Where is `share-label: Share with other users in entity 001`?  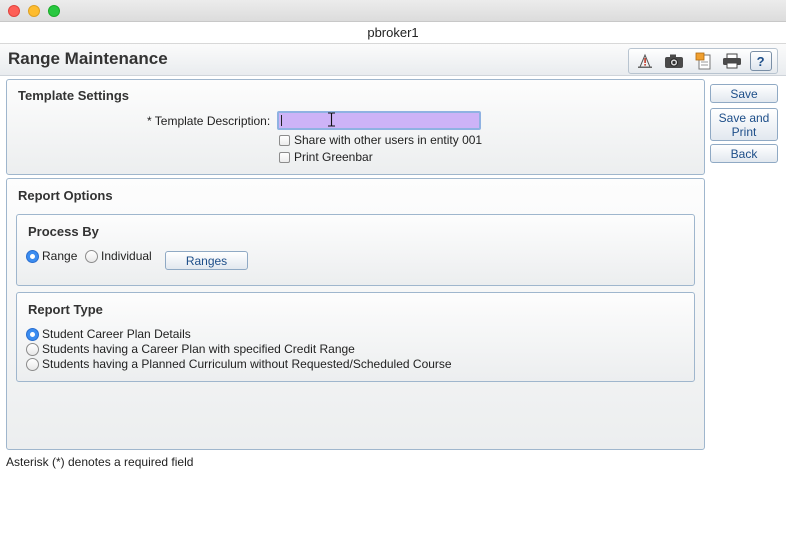
share-label: Share with other users in entity 001 is located at coordinates (388, 140).